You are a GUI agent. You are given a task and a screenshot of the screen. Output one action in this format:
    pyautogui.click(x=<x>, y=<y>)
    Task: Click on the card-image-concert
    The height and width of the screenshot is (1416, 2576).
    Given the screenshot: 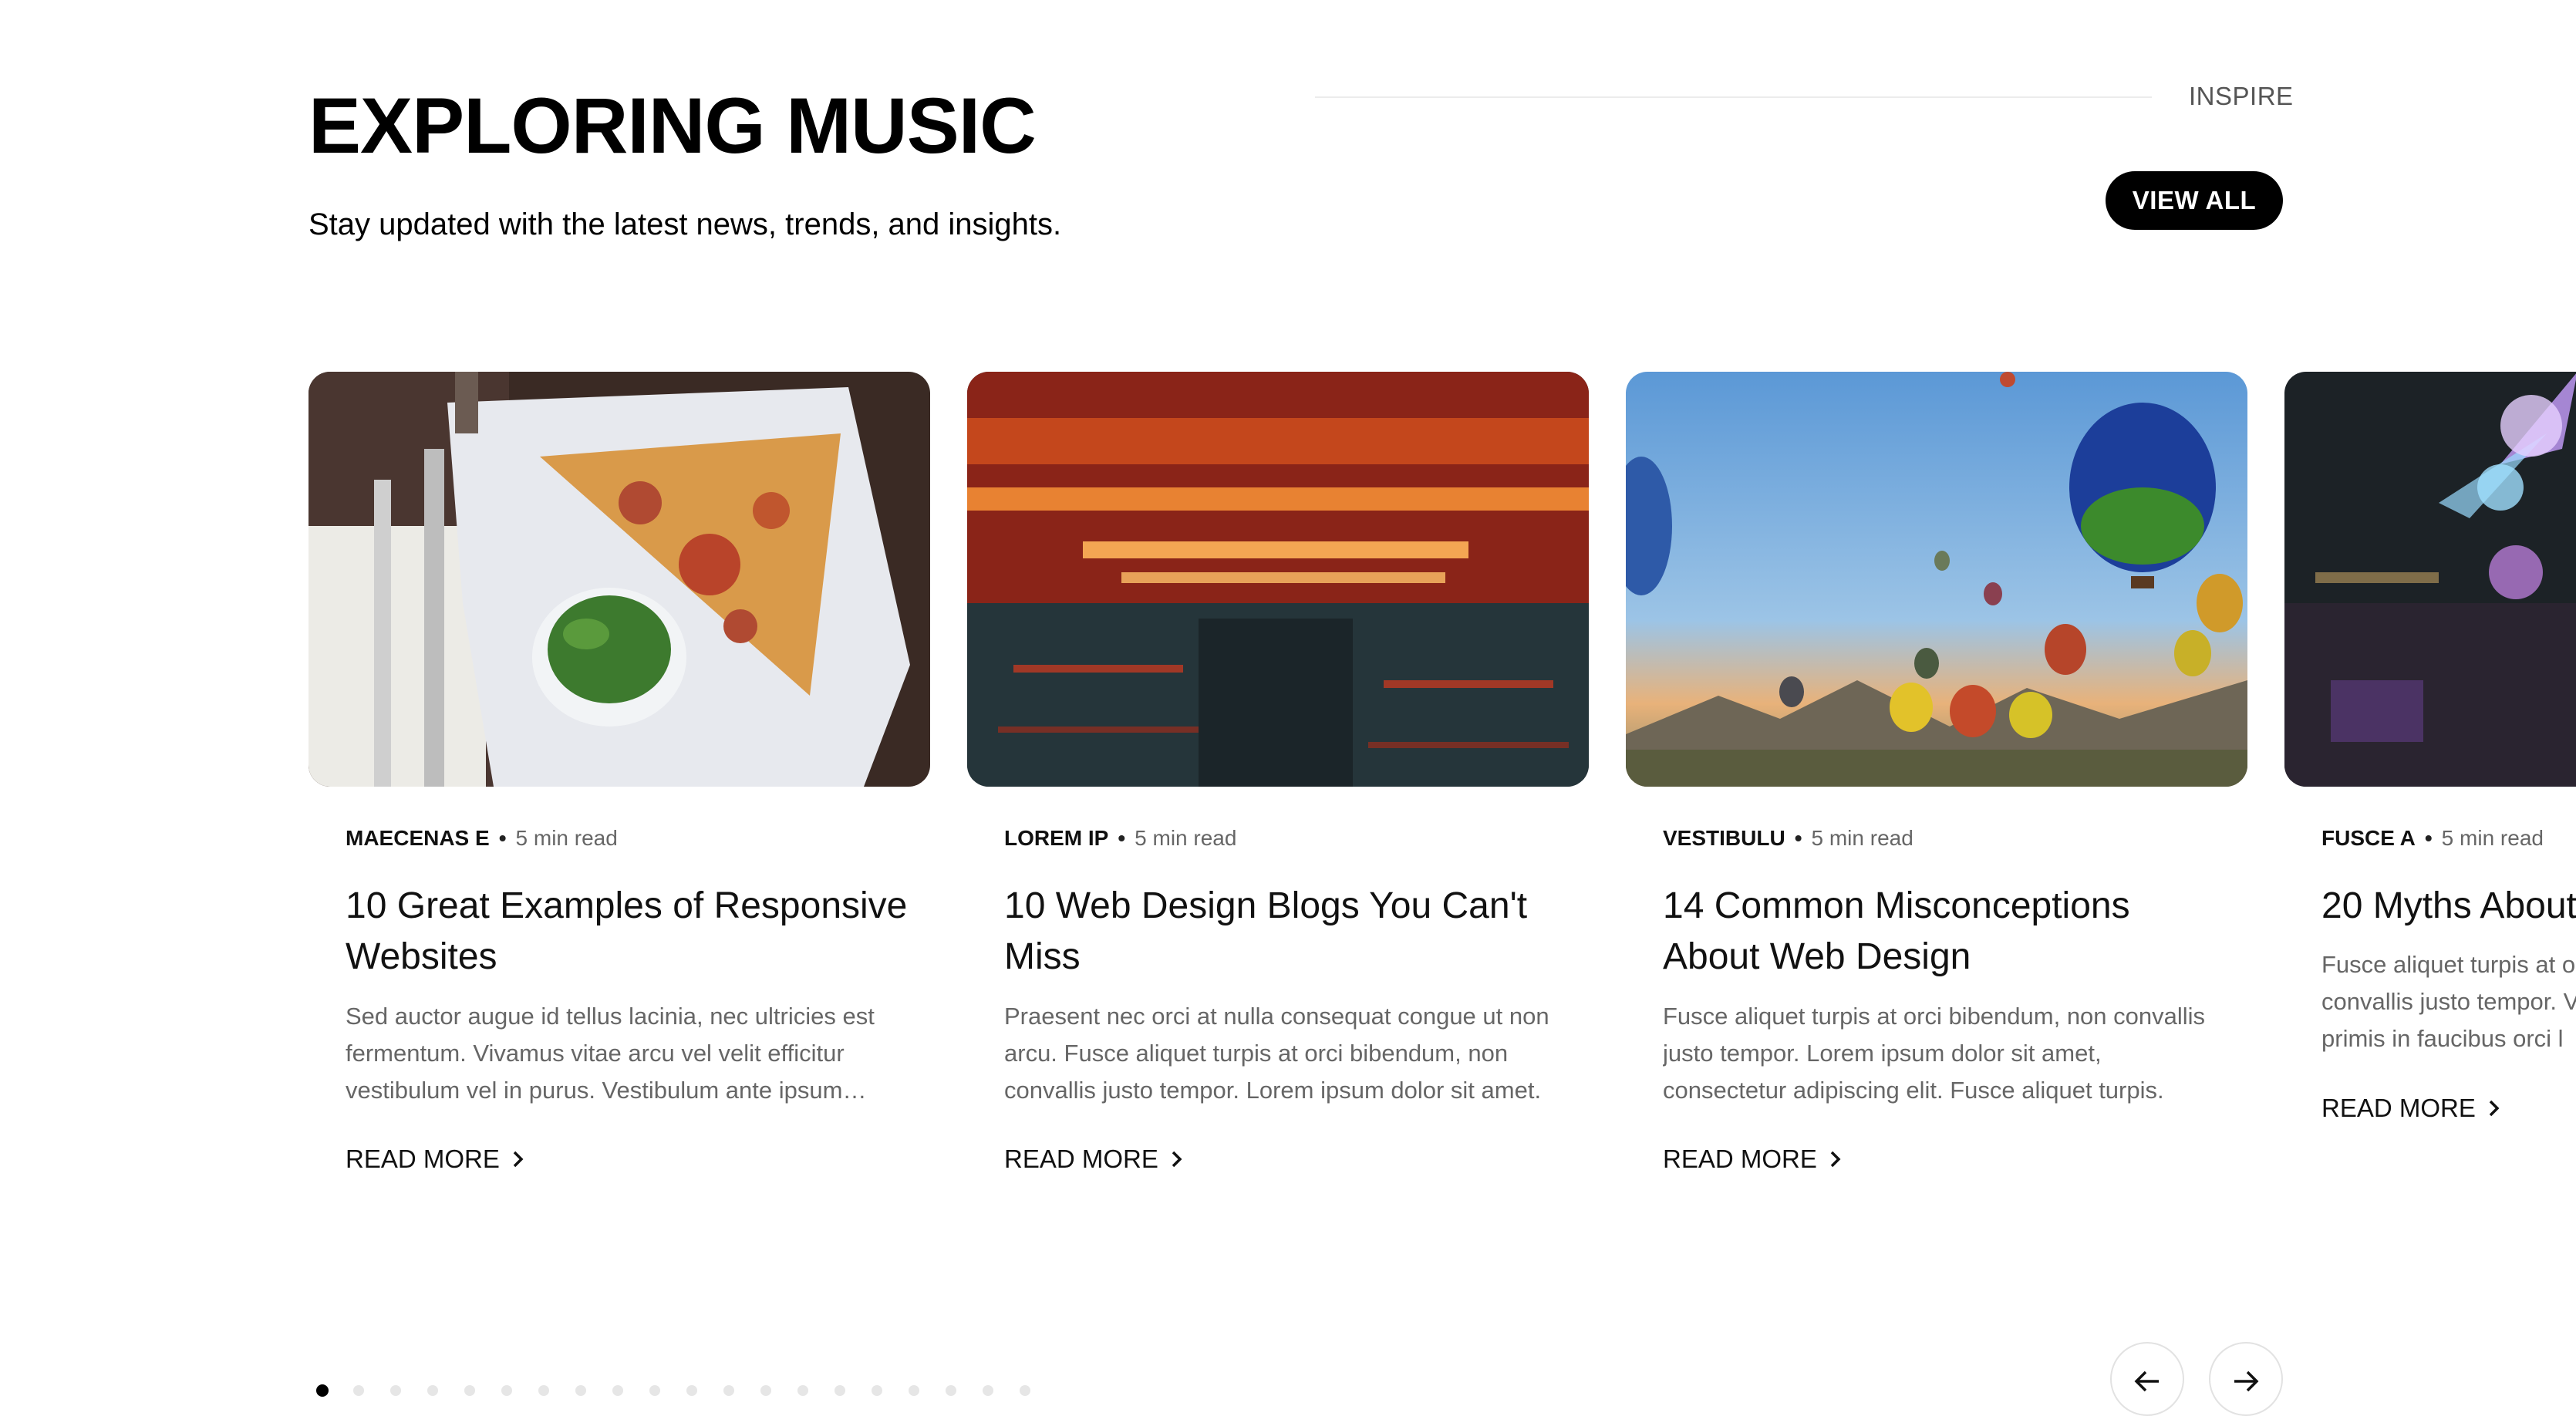 What is the action you would take?
    pyautogui.click(x=2430, y=580)
    